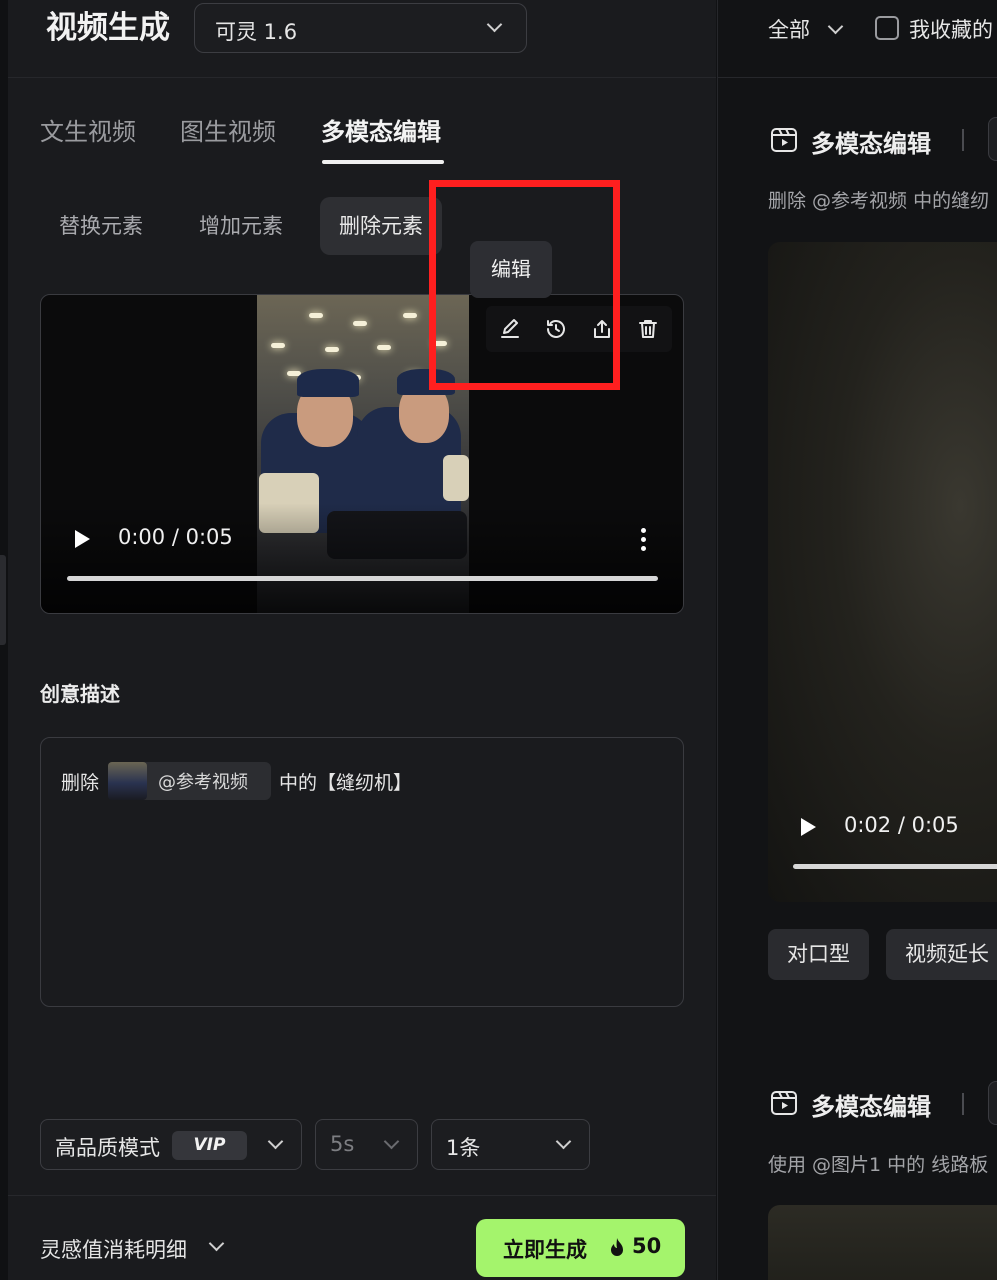 This screenshot has height=1280, width=997. What do you see at coordinates (362, 1195) in the screenshot?
I see `footer-divider` at bounding box center [362, 1195].